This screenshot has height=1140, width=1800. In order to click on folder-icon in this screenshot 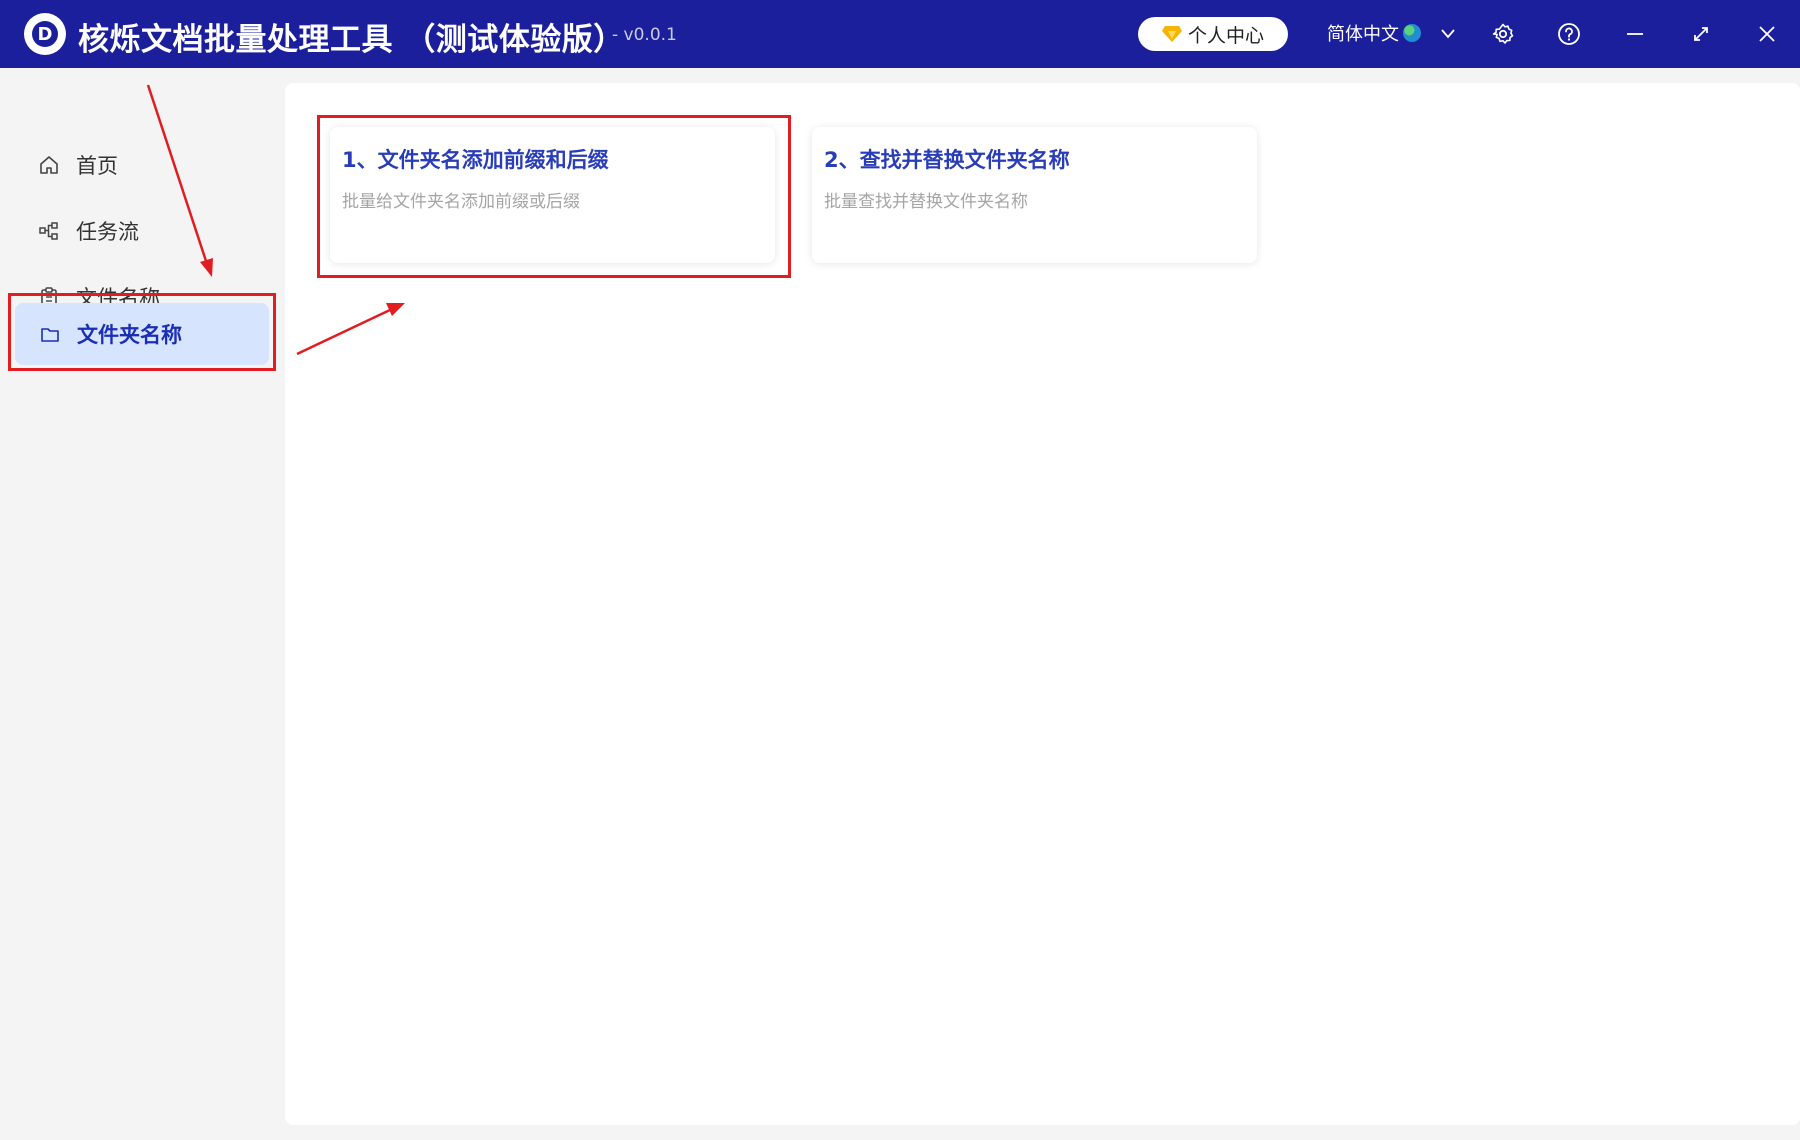, I will do `click(50, 335)`.